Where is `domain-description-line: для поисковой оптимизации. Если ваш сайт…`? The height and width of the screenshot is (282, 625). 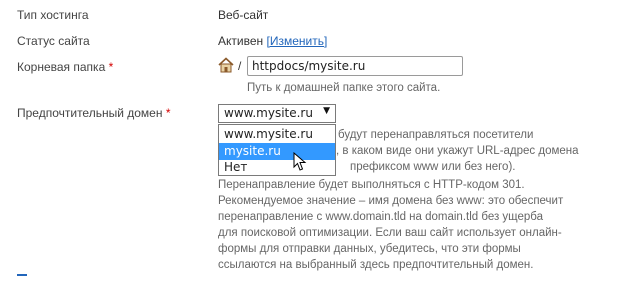 domain-description-line: для поисковой оптимизации. Если ваш сайт… is located at coordinates (390, 233).